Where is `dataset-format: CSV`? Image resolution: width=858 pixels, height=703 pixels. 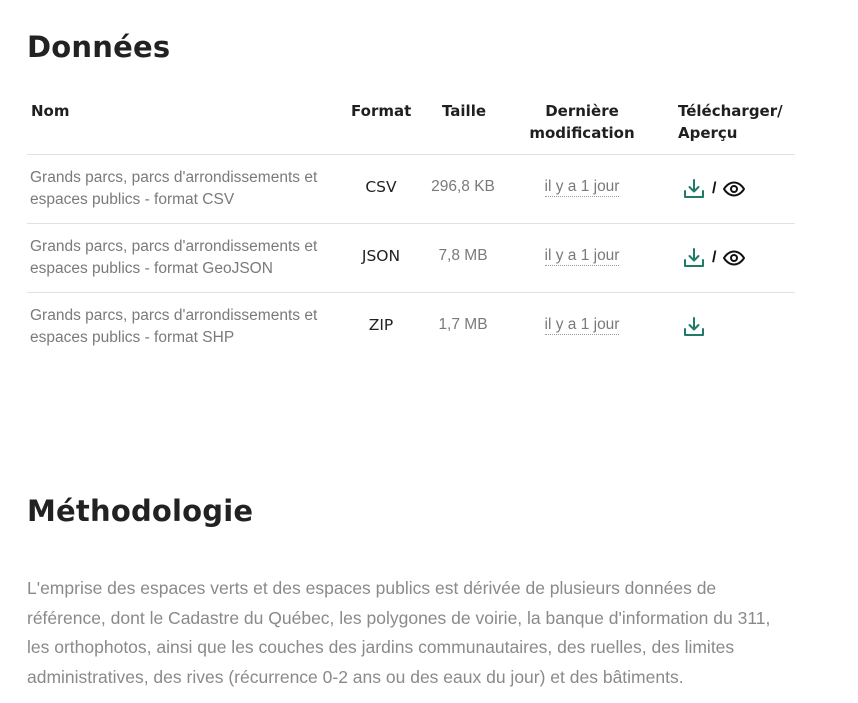 dataset-format: CSV is located at coordinates (381, 187).